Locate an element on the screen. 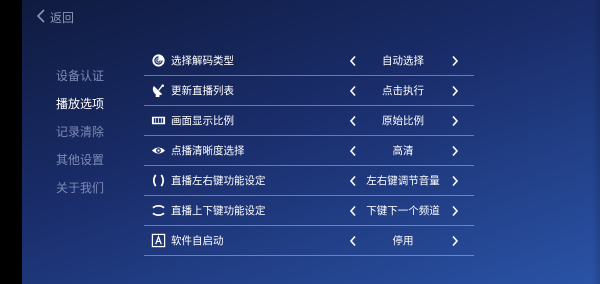  setting-value: 点击执行 is located at coordinates (403, 91).